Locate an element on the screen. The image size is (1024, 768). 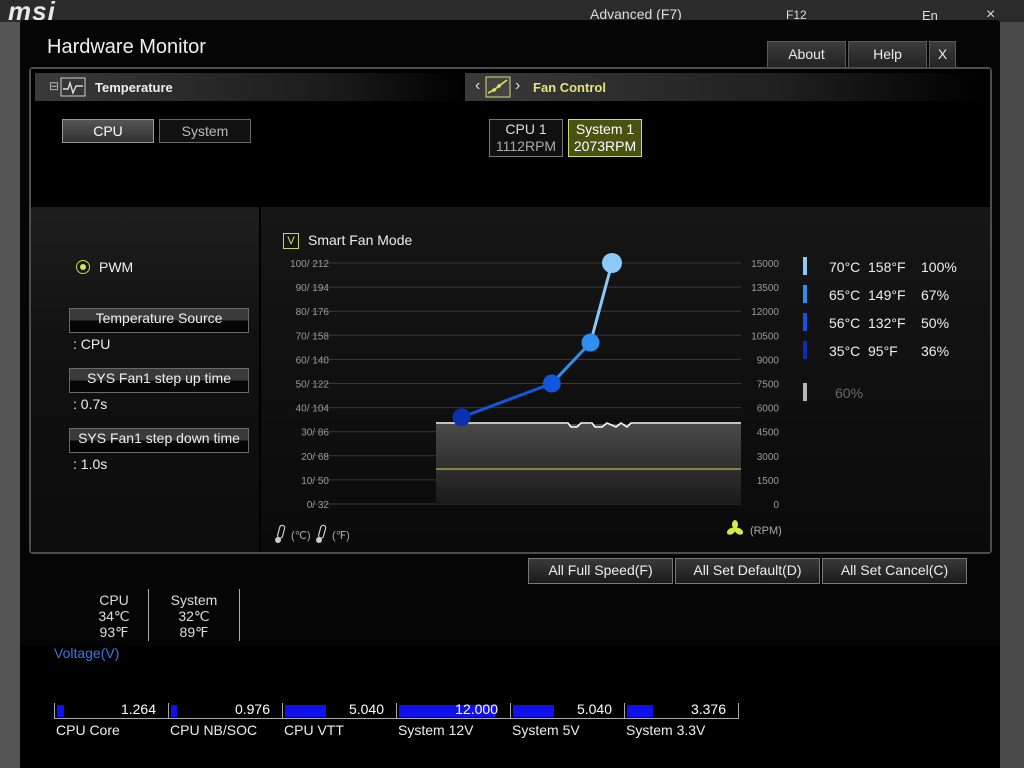
left-tick-label: 50/ 122 is located at coordinates (313, 385).